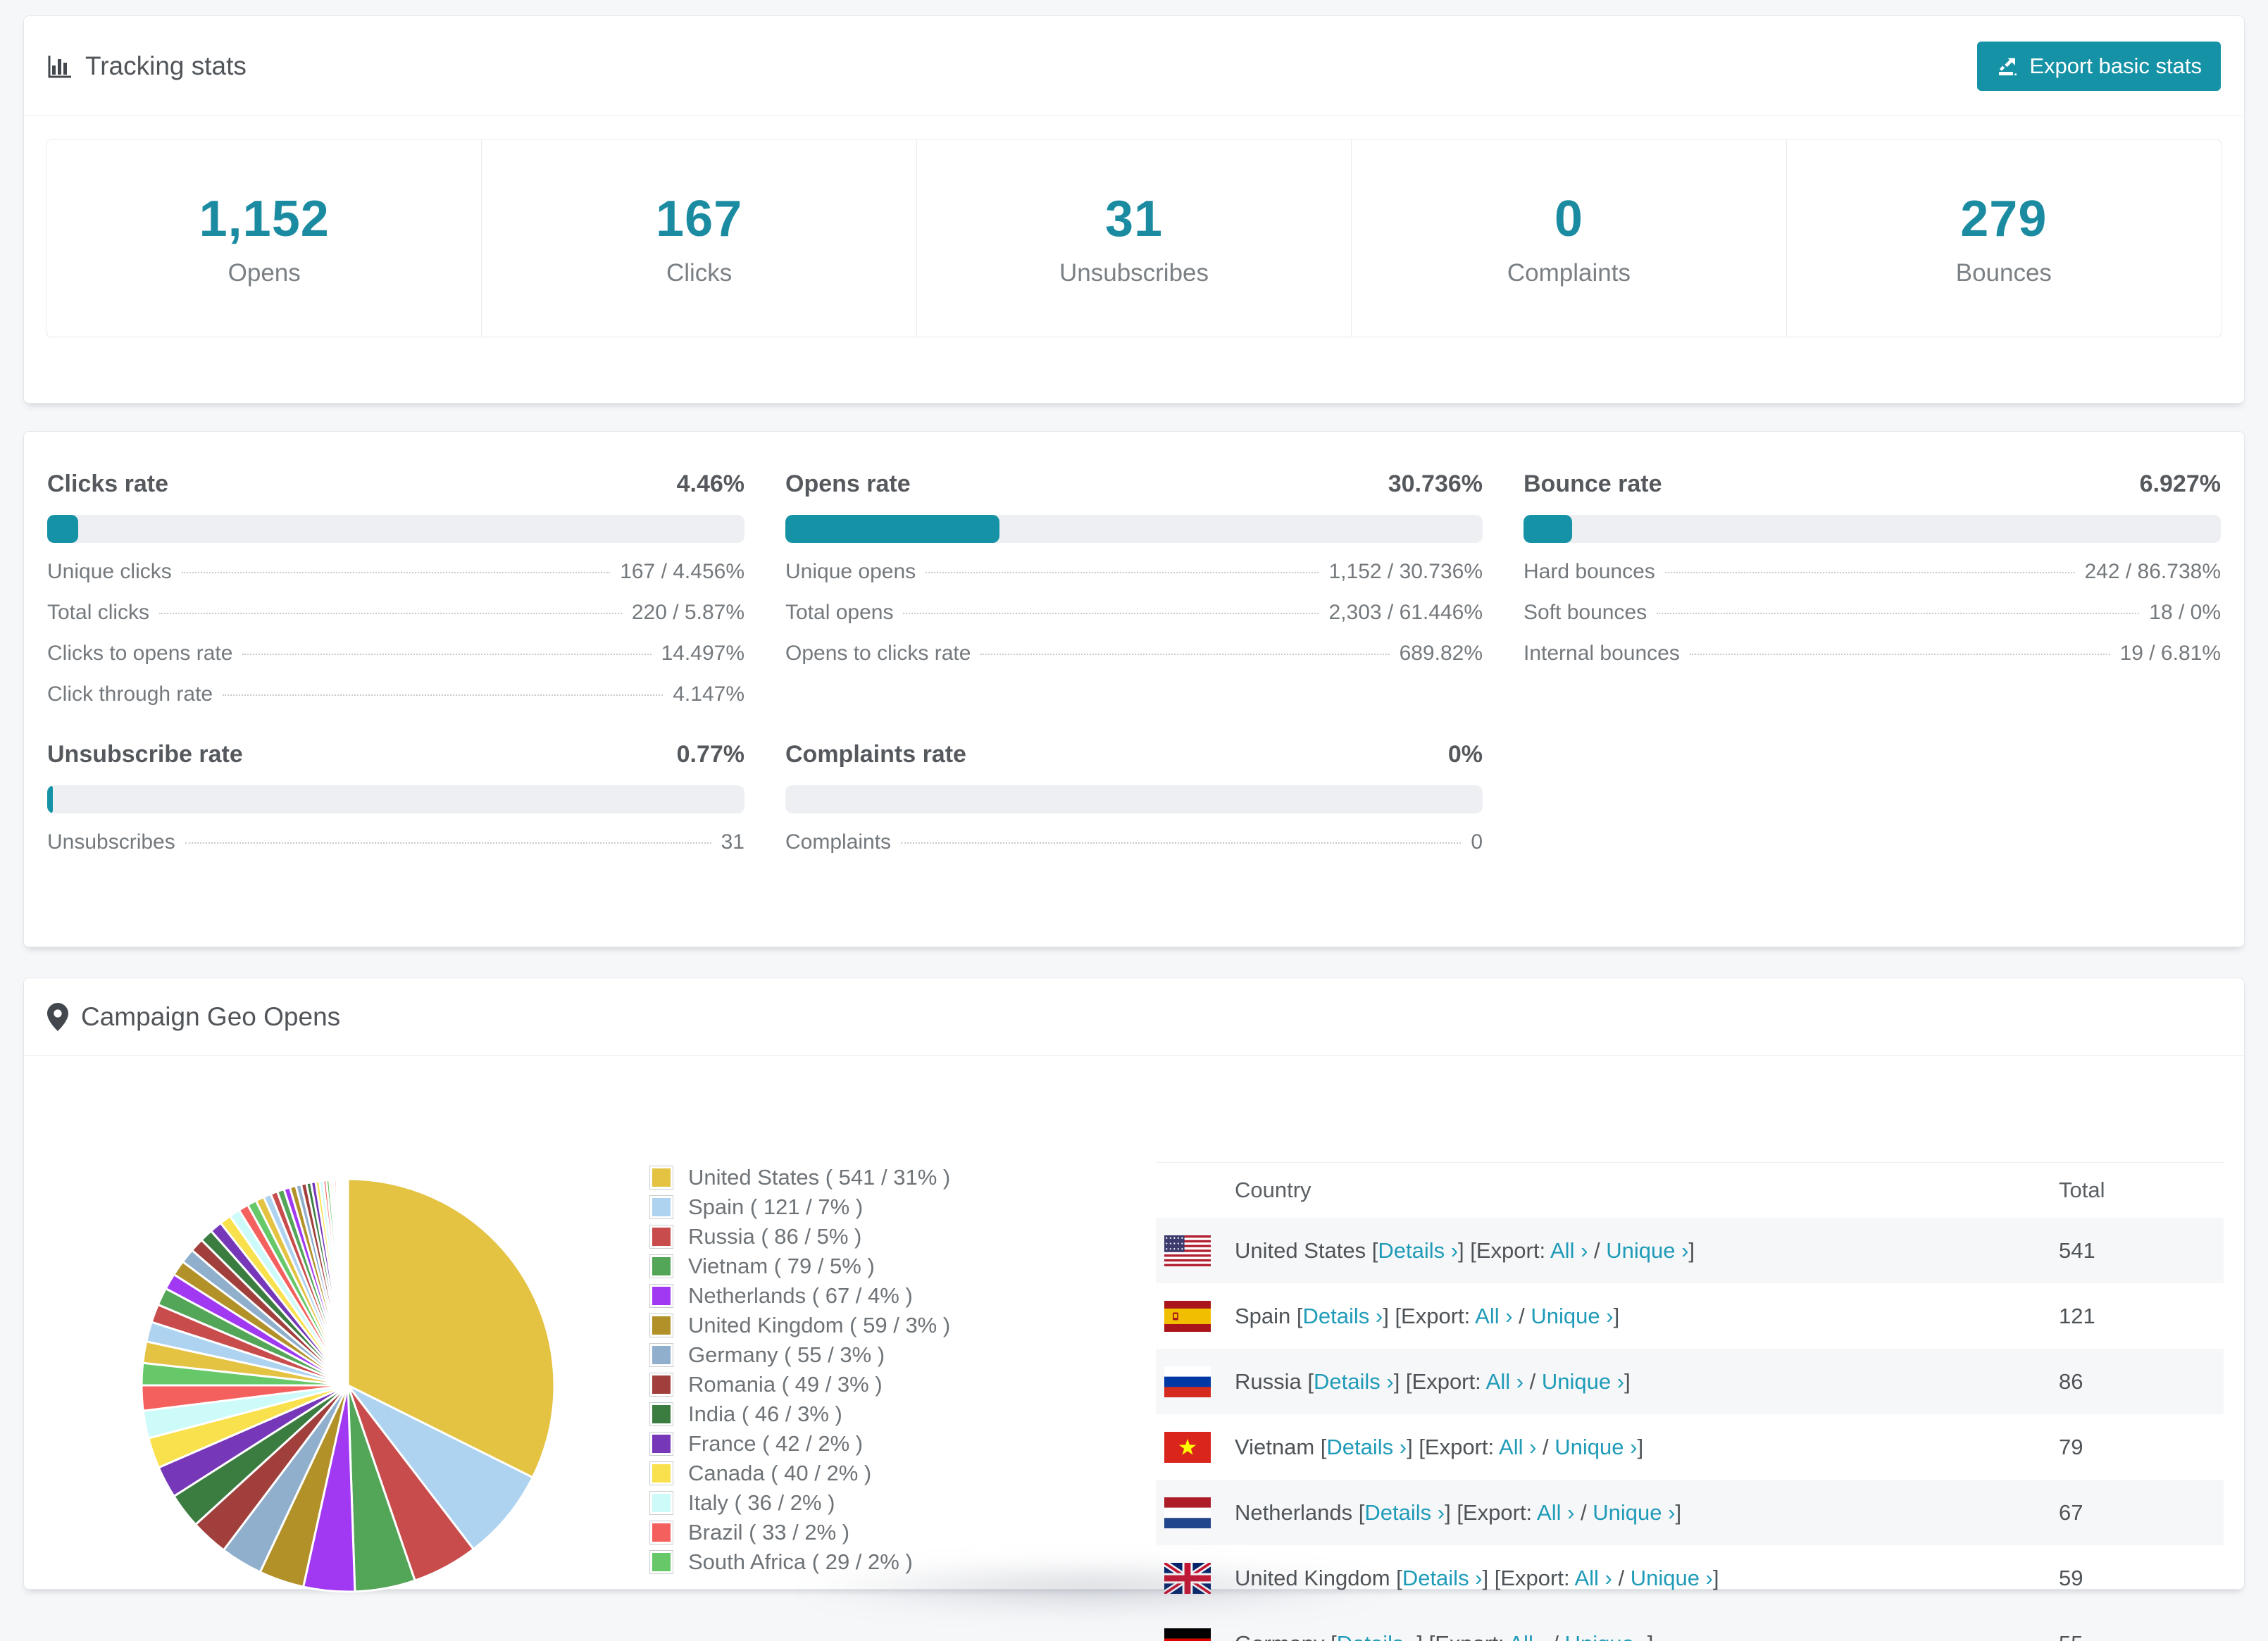 This screenshot has height=1641, width=2268. I want to click on export-all-link-netherlands: All ›, so click(1556, 1512).